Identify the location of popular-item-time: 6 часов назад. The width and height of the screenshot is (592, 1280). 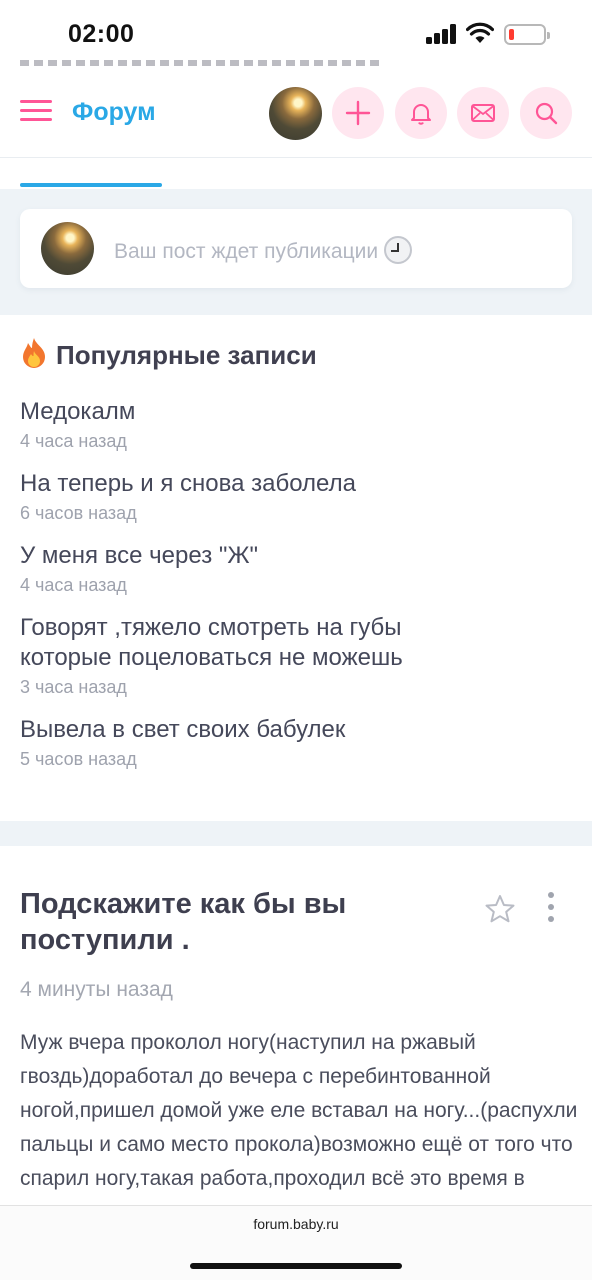
(78, 513).